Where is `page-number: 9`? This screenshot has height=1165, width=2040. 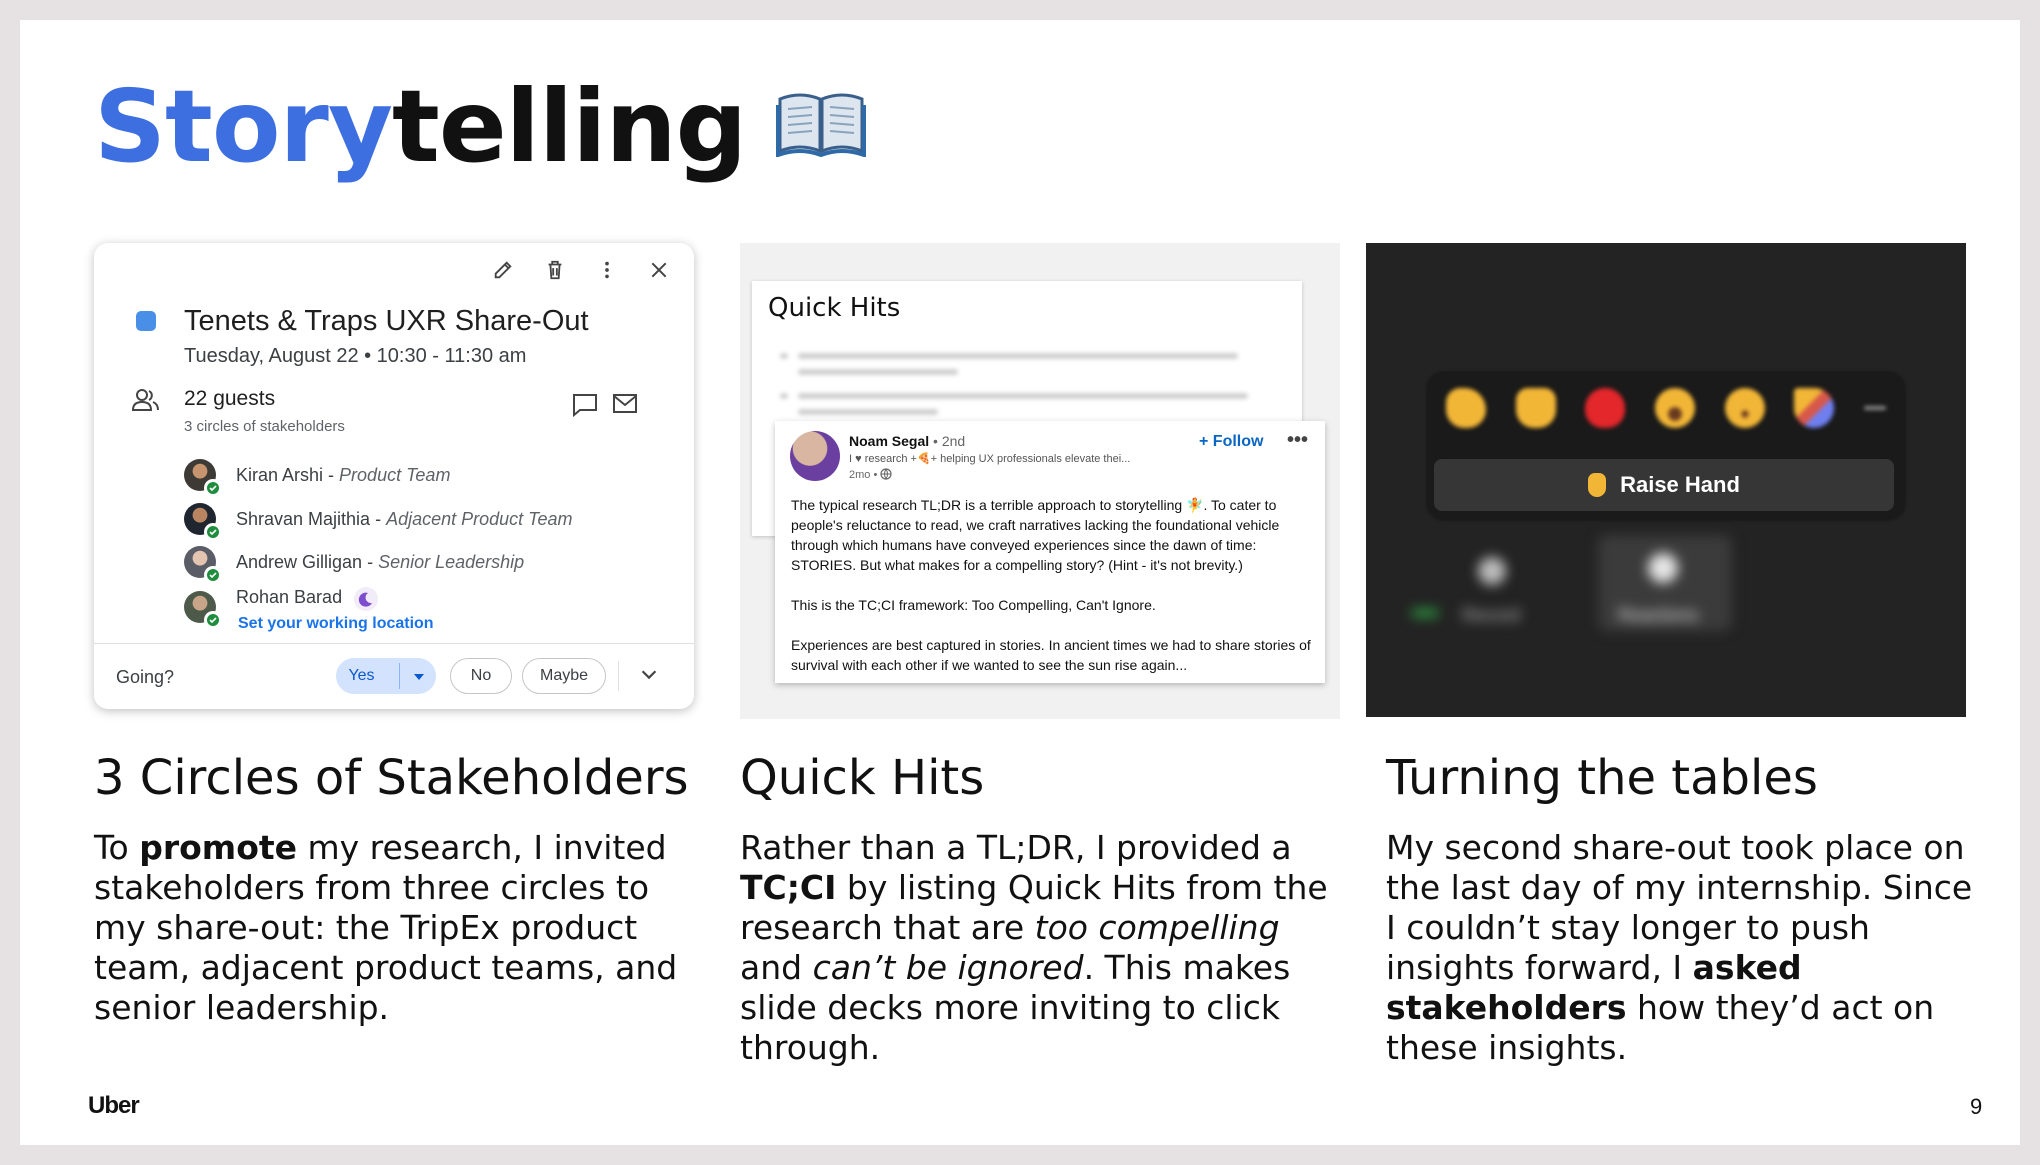 page-number: 9 is located at coordinates (1976, 1106).